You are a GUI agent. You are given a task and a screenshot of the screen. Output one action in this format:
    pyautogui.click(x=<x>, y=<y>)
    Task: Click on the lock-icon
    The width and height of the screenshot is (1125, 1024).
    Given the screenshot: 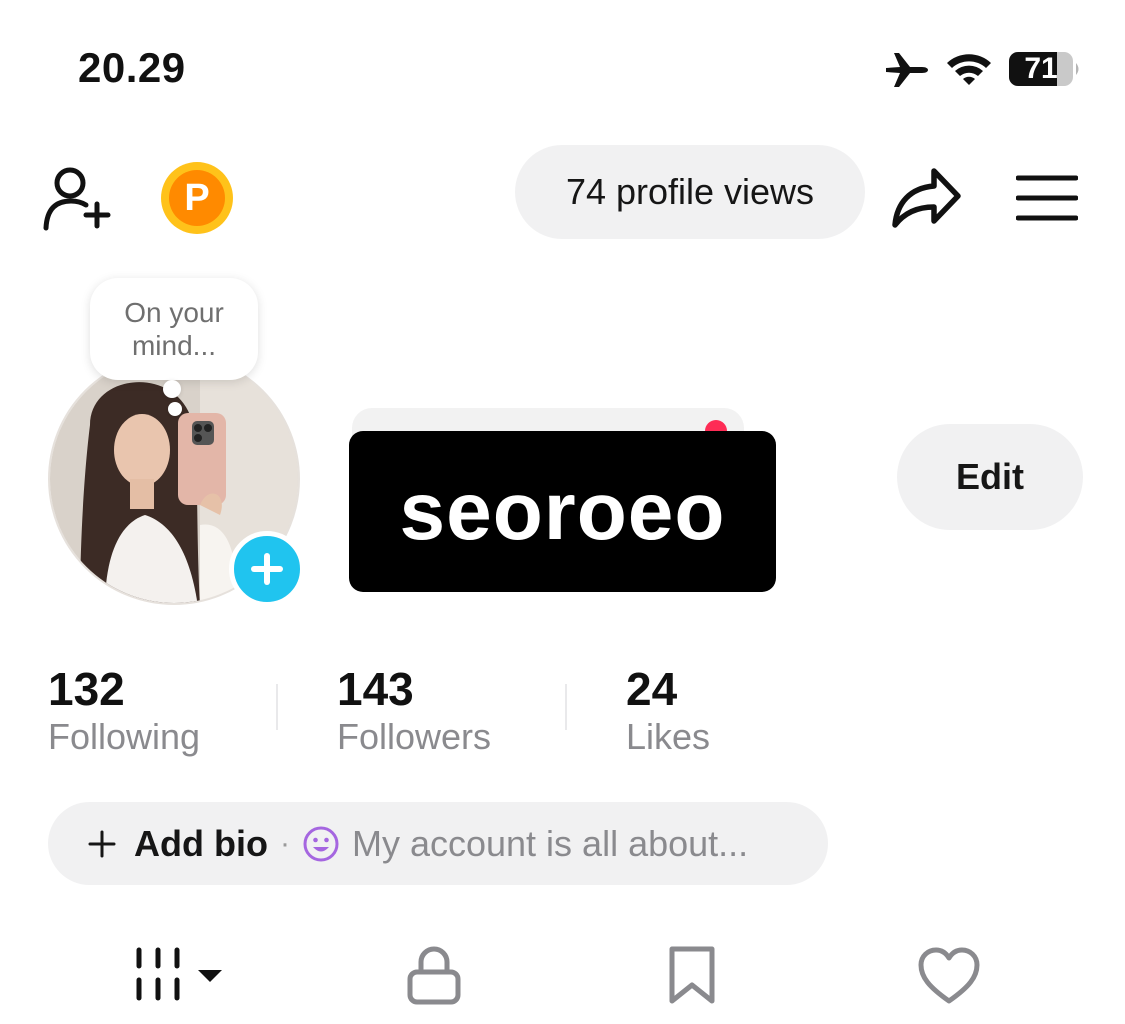 What is the action you would take?
    pyautogui.click(x=434, y=975)
    